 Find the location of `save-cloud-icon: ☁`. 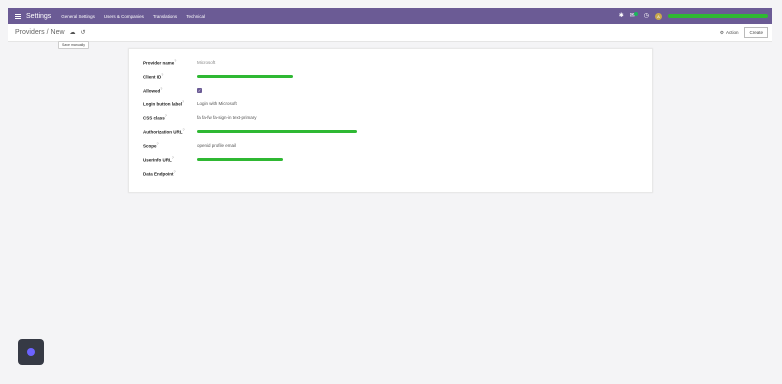

save-cloud-icon: ☁ is located at coordinates (73, 32).